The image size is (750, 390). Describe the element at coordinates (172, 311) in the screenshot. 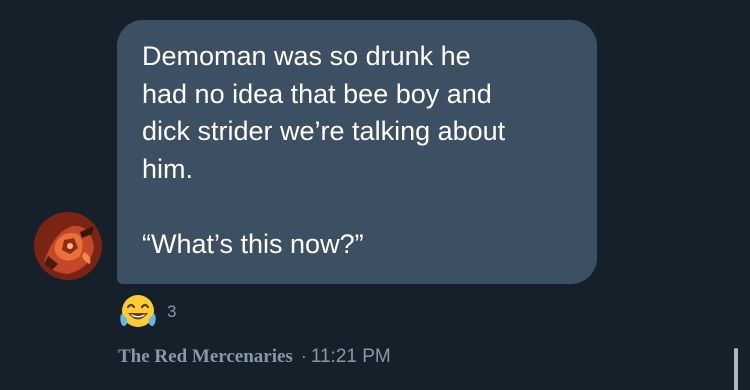

I see `reaction-count: 3` at that location.